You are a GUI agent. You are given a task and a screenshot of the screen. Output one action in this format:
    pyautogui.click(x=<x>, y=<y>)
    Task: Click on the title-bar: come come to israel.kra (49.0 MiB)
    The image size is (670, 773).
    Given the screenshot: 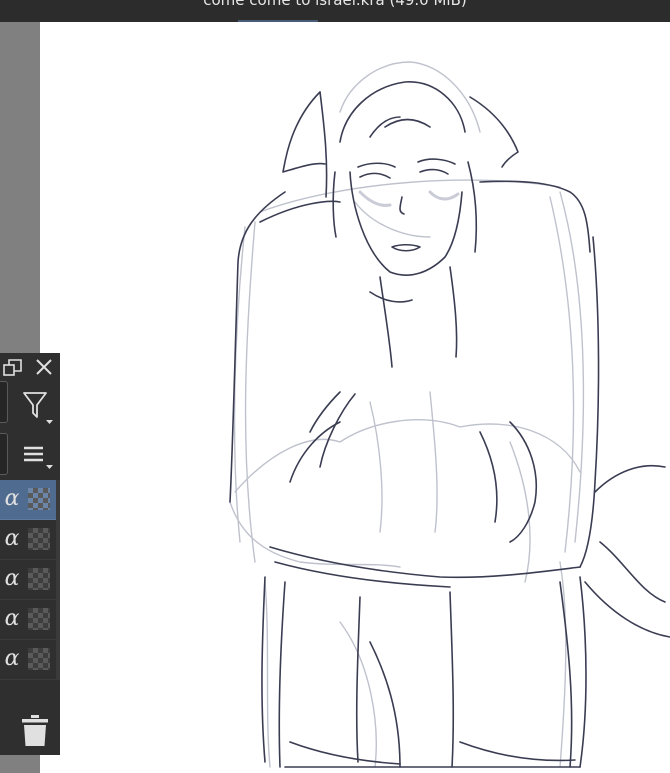 What is the action you would take?
    pyautogui.click(x=335, y=11)
    